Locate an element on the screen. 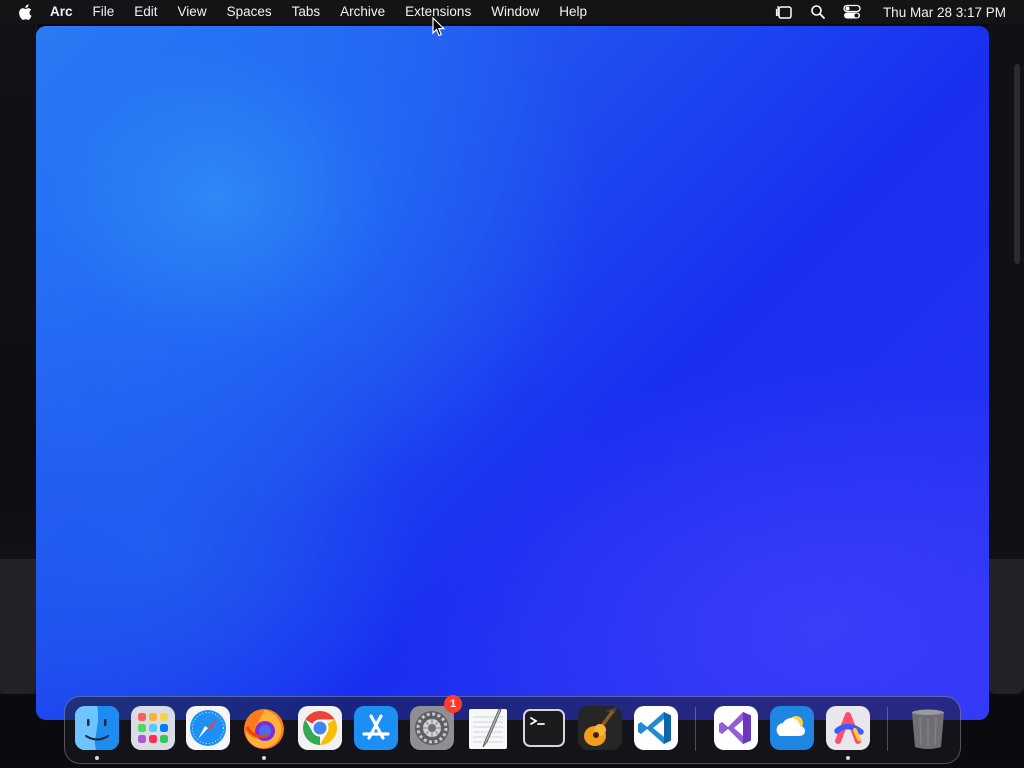 Image resolution: width=1024 pixels, height=768 pixels. chrome-icon is located at coordinates (320, 728).